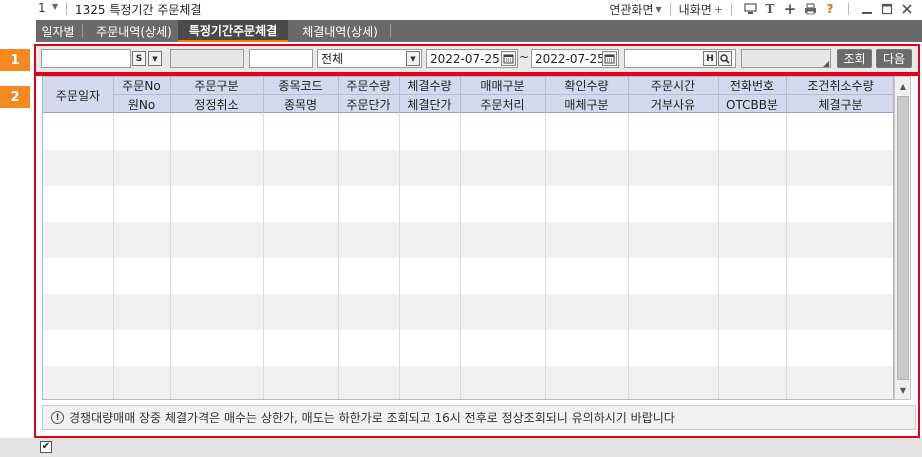  I want to click on password-input, so click(281, 58).